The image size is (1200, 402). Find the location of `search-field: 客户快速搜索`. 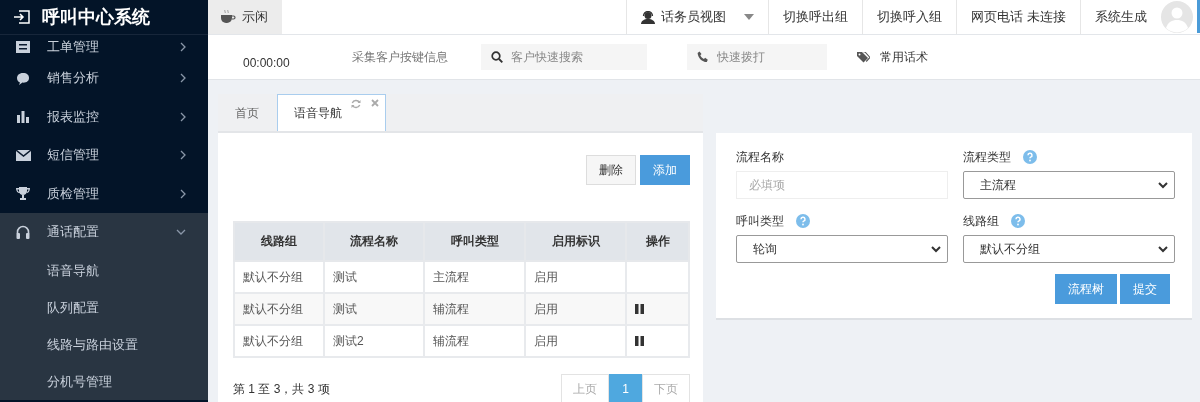

search-field: 客户快速搜索 is located at coordinates (563, 57).